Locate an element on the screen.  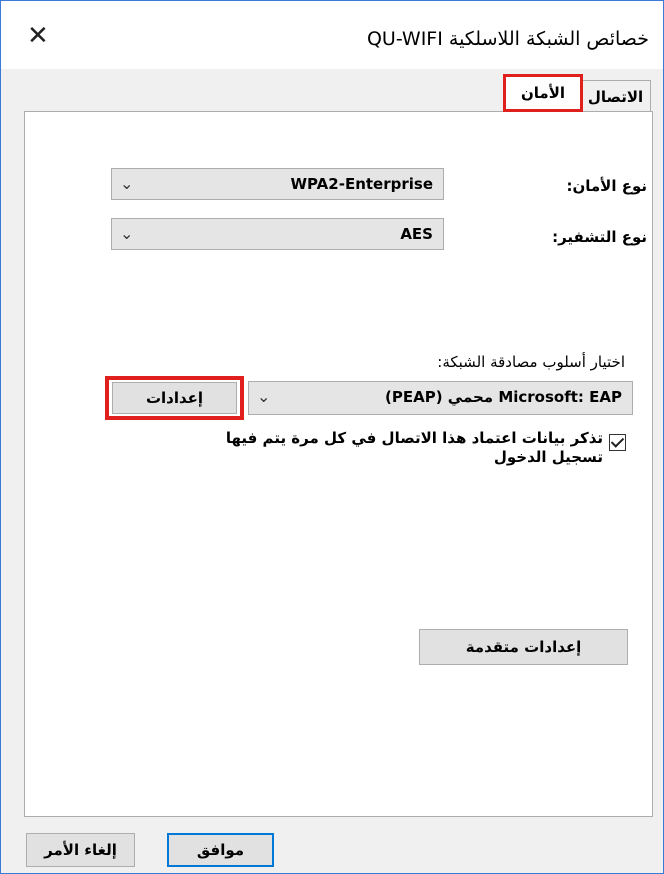
auth-method-value: Microsoft: EAP محمي (PEAP) is located at coordinates (503, 397).